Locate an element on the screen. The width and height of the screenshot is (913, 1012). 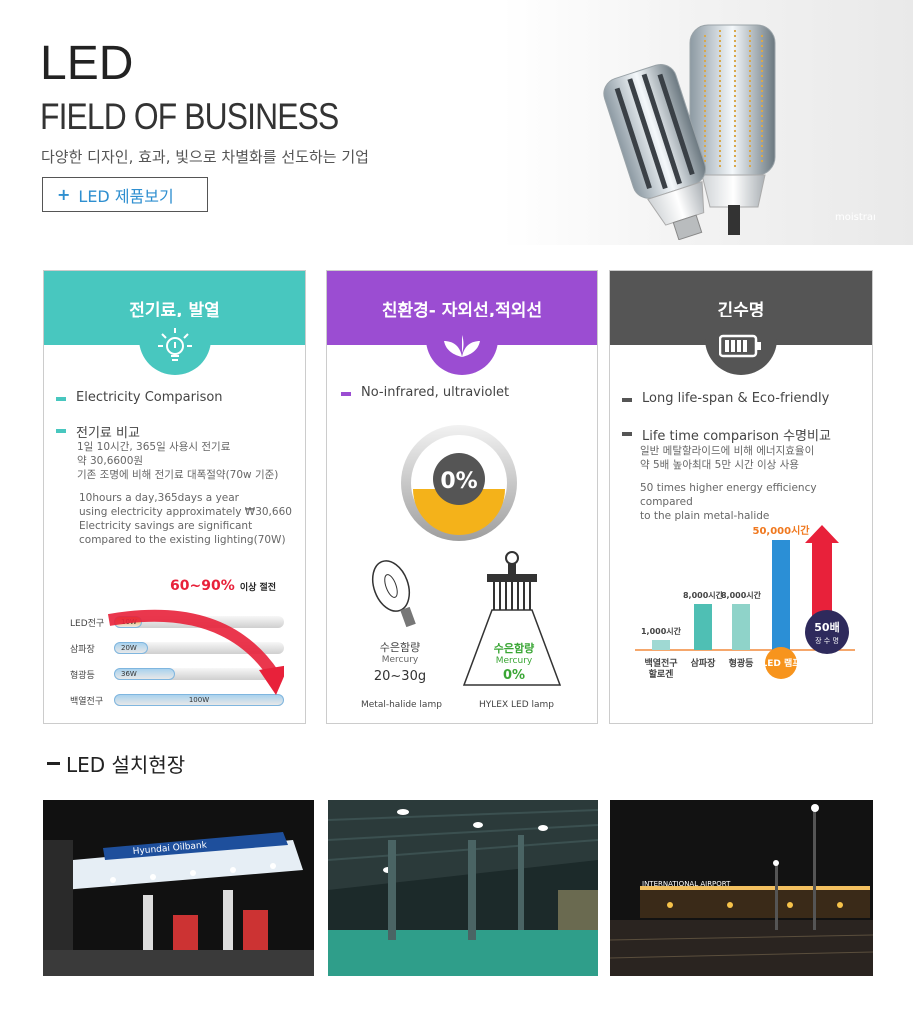
lifespan-badge-bottom: 장 수 명 is located at coordinates (827, 640).